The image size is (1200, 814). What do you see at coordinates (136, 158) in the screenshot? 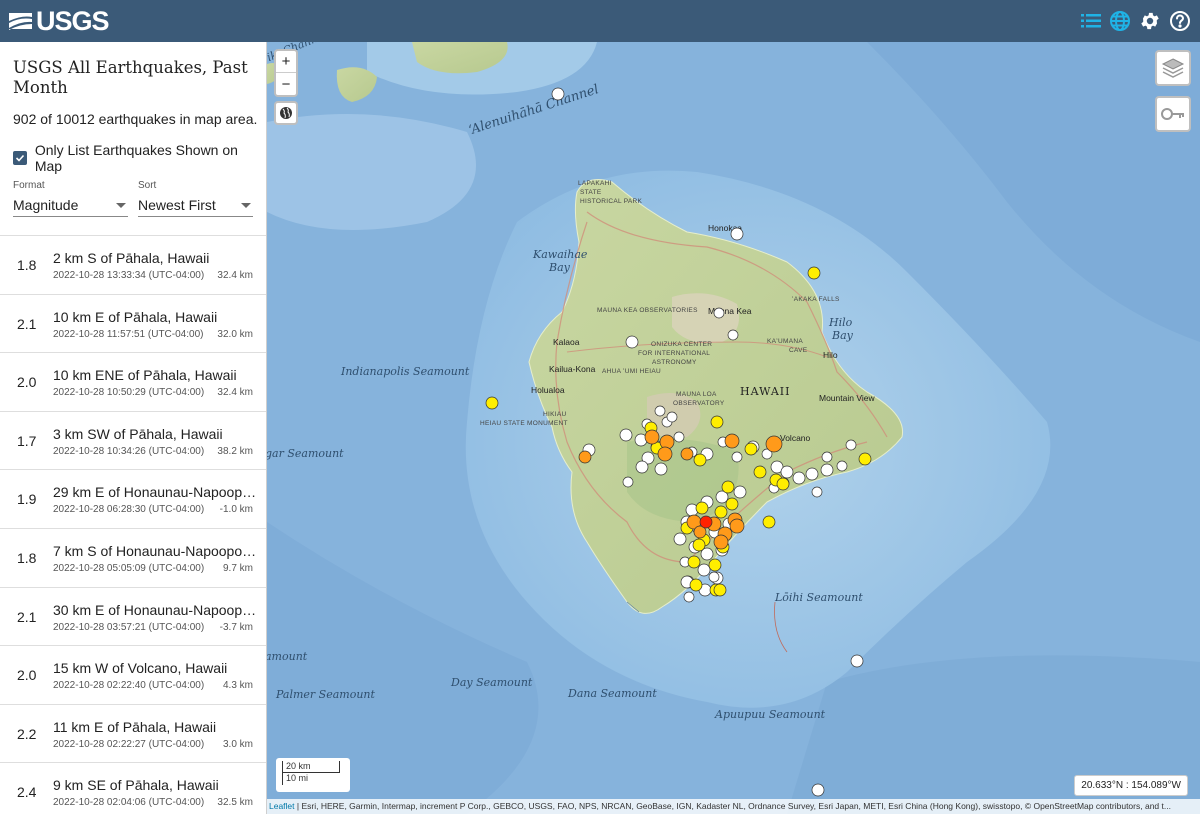
I see `only-list-label: Only List Earthquakes Shown on Map` at bounding box center [136, 158].